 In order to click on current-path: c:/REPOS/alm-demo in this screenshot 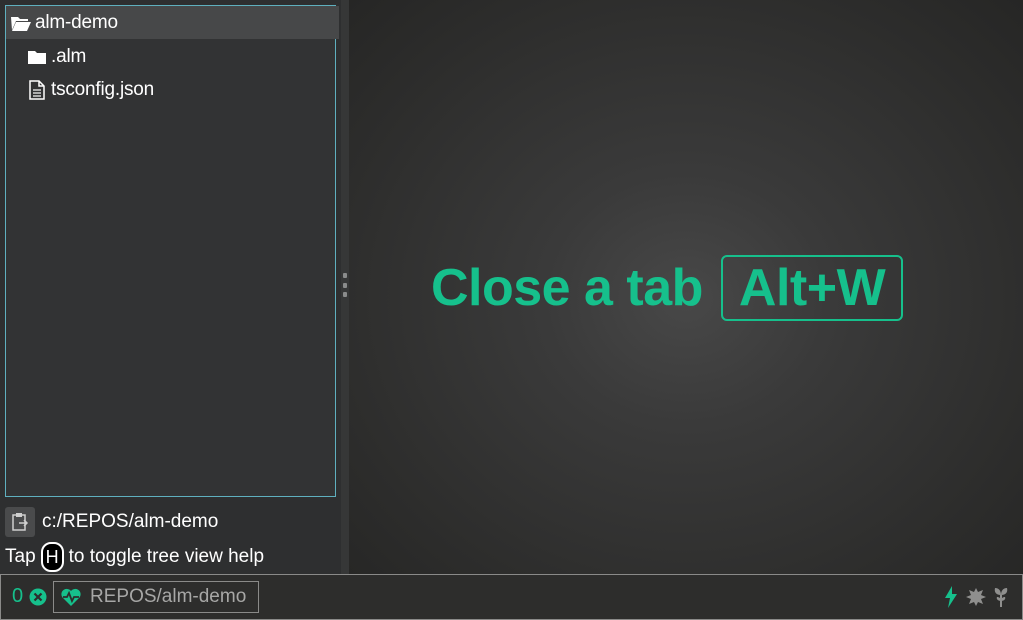, I will do `click(111, 522)`.